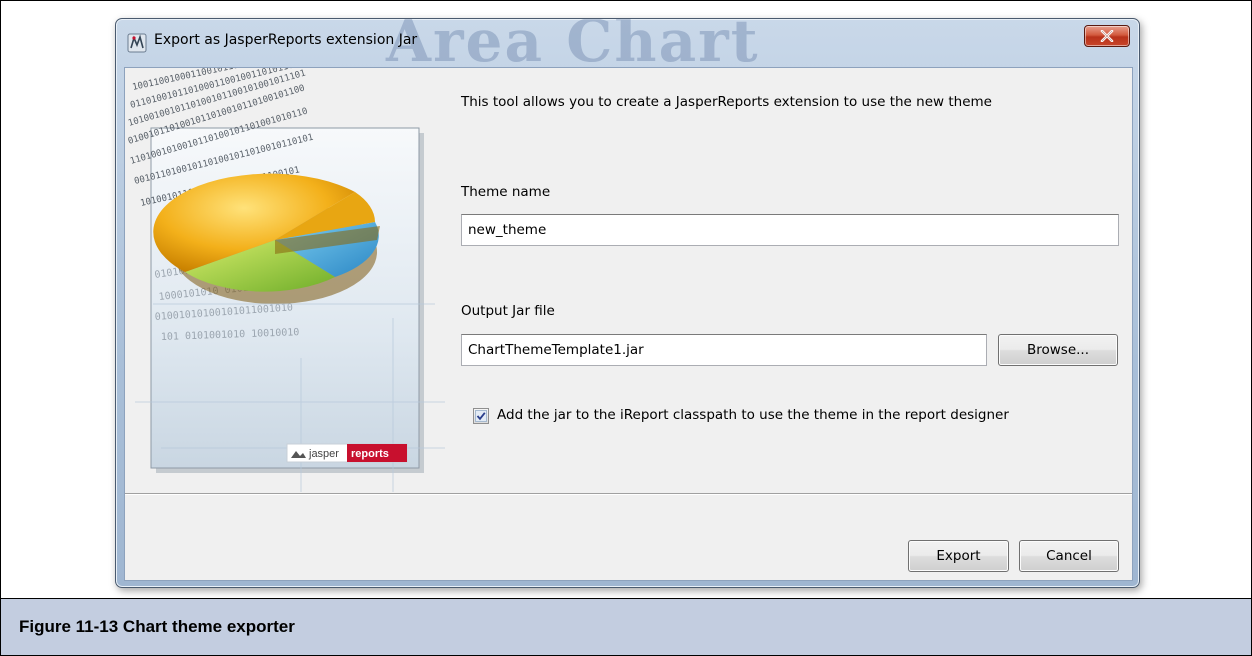  Describe the element at coordinates (958, 556) in the screenshot. I see `export-button: Export` at that location.